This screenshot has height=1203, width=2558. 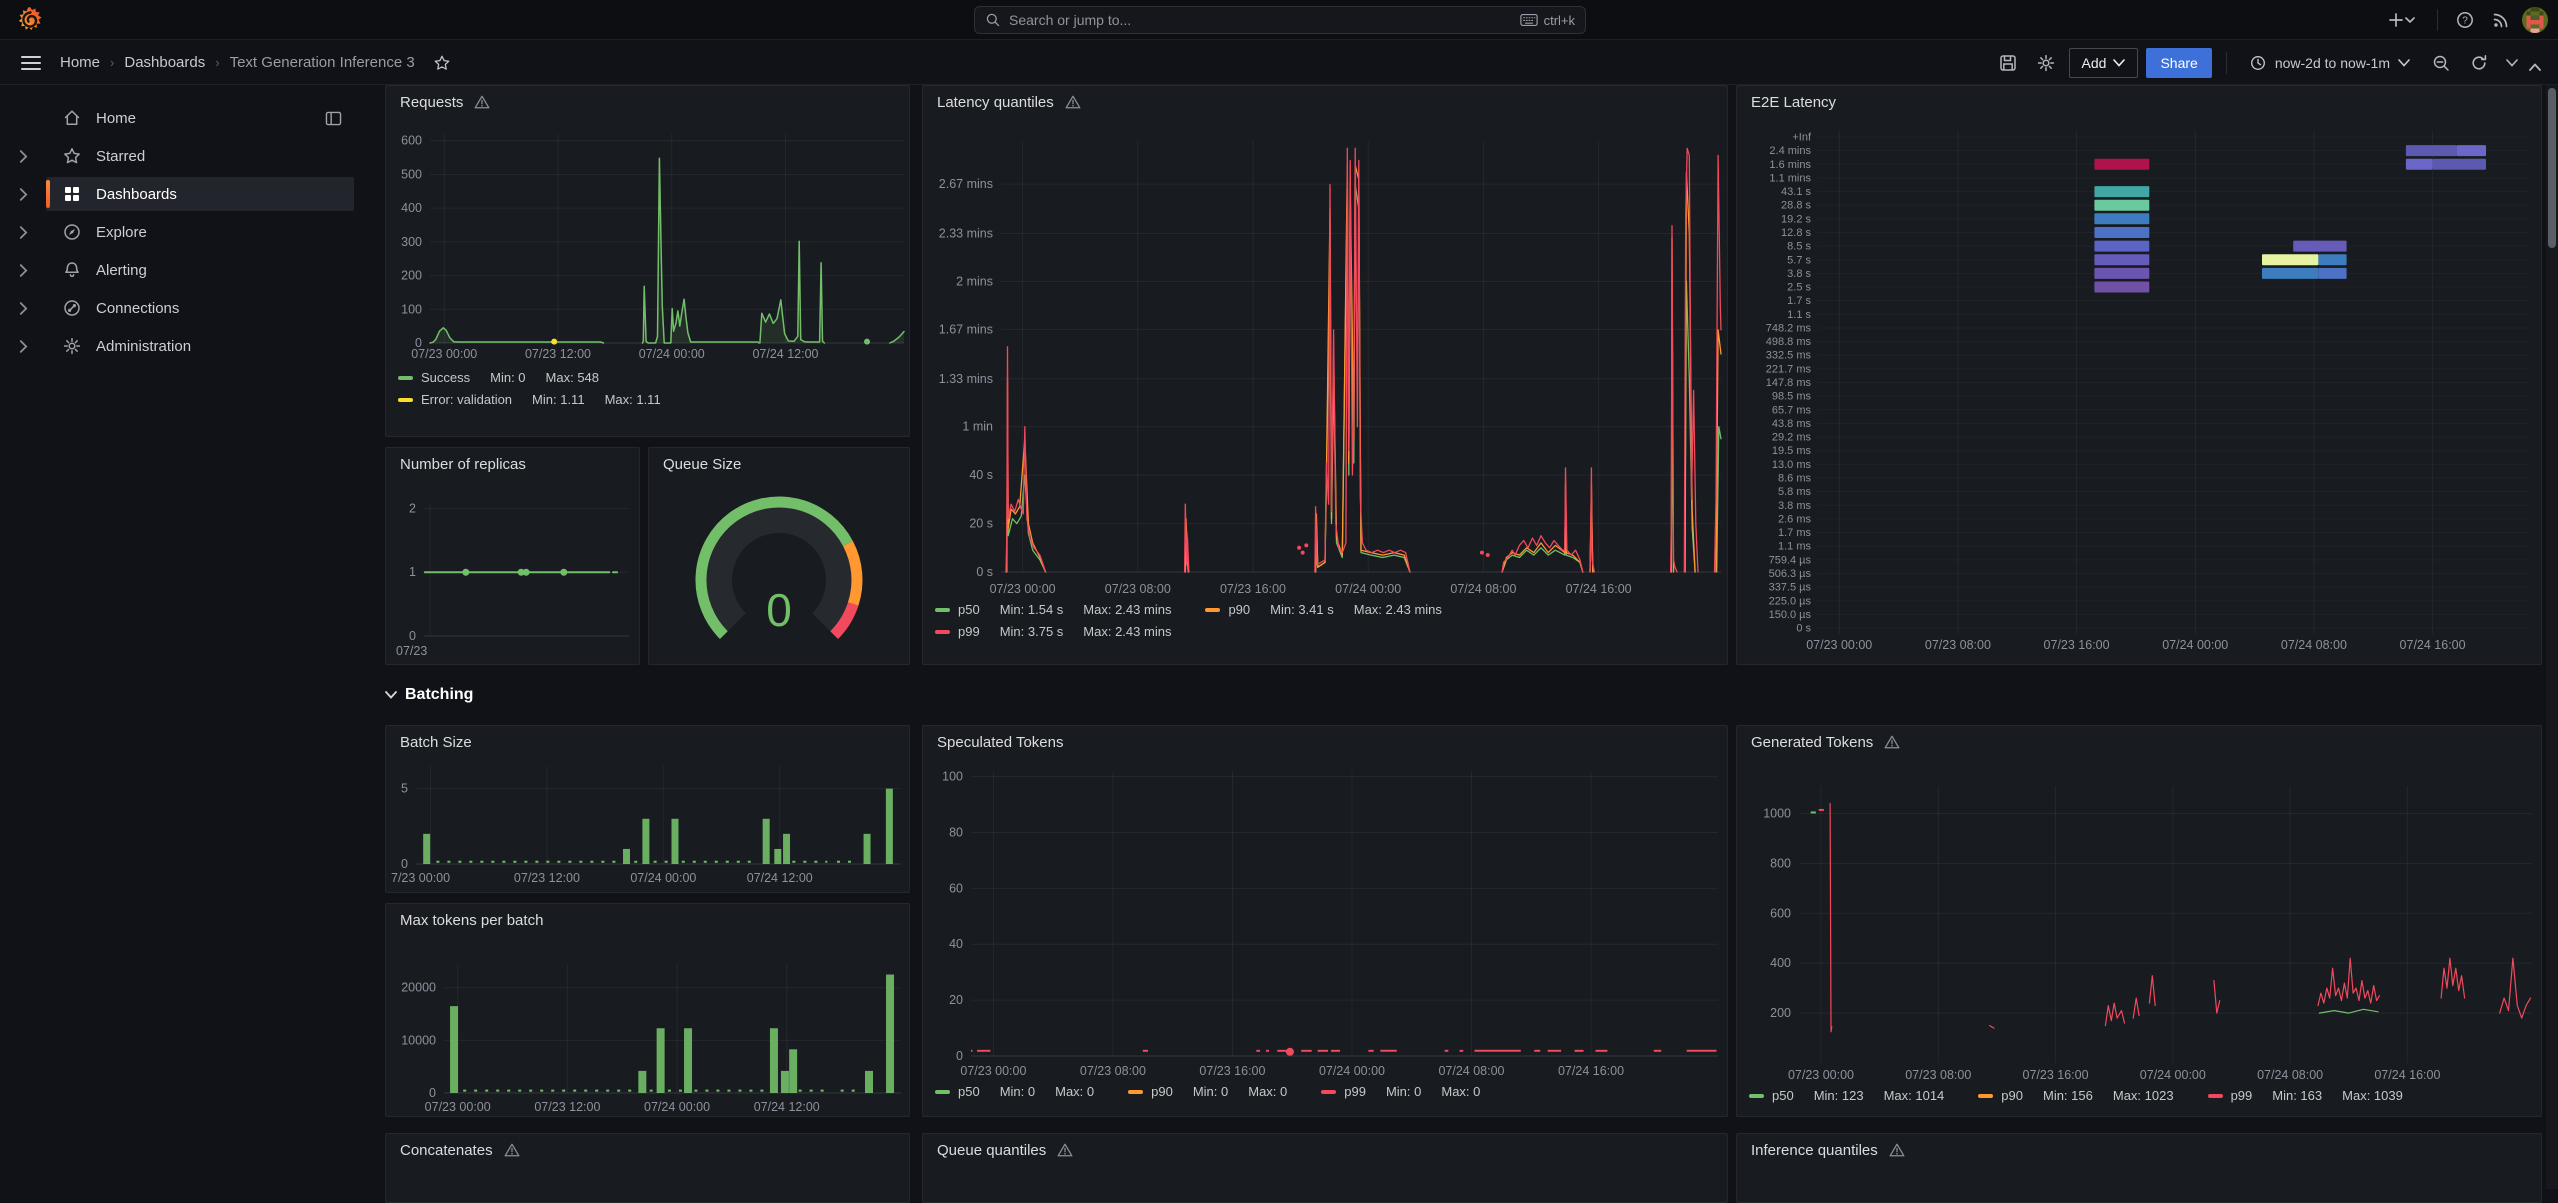 I want to click on chevron-down-icon, so click(x=2404, y=62).